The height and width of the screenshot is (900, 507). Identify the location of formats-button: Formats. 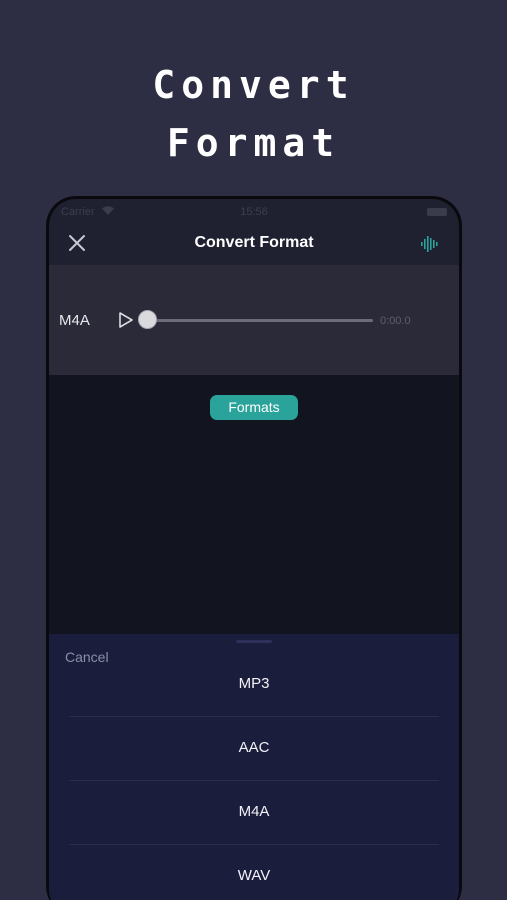
(254, 407).